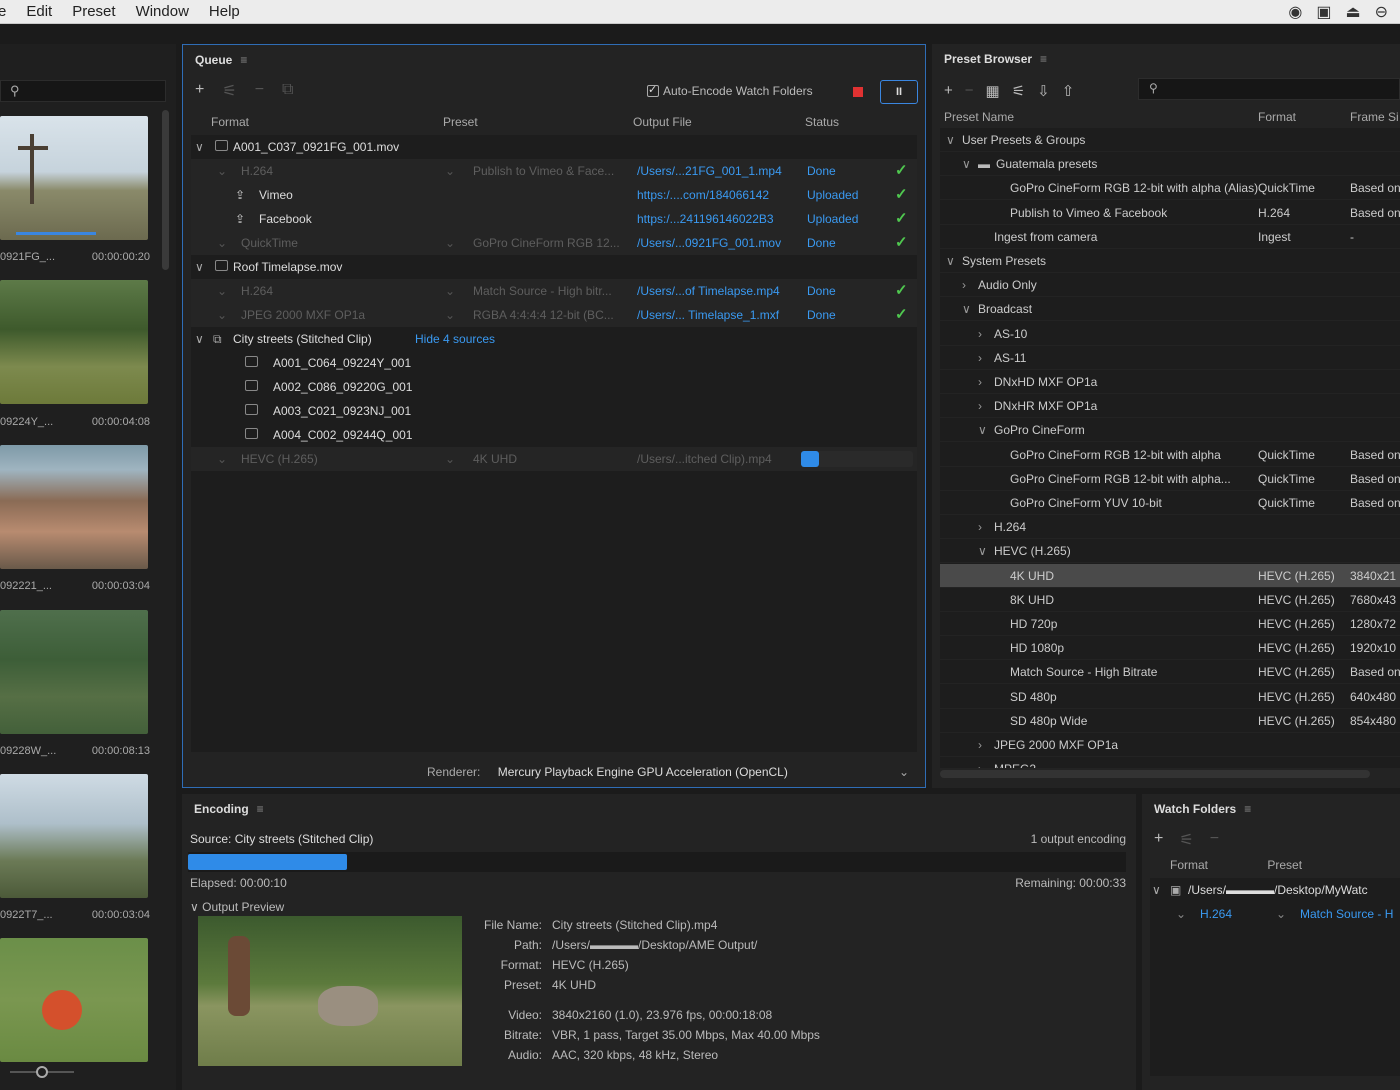 Image resolution: width=1400 pixels, height=1090 pixels. What do you see at coordinates (704, 459) in the screenshot?
I see `output-file-link: /Users/...itched Clip).mp4` at bounding box center [704, 459].